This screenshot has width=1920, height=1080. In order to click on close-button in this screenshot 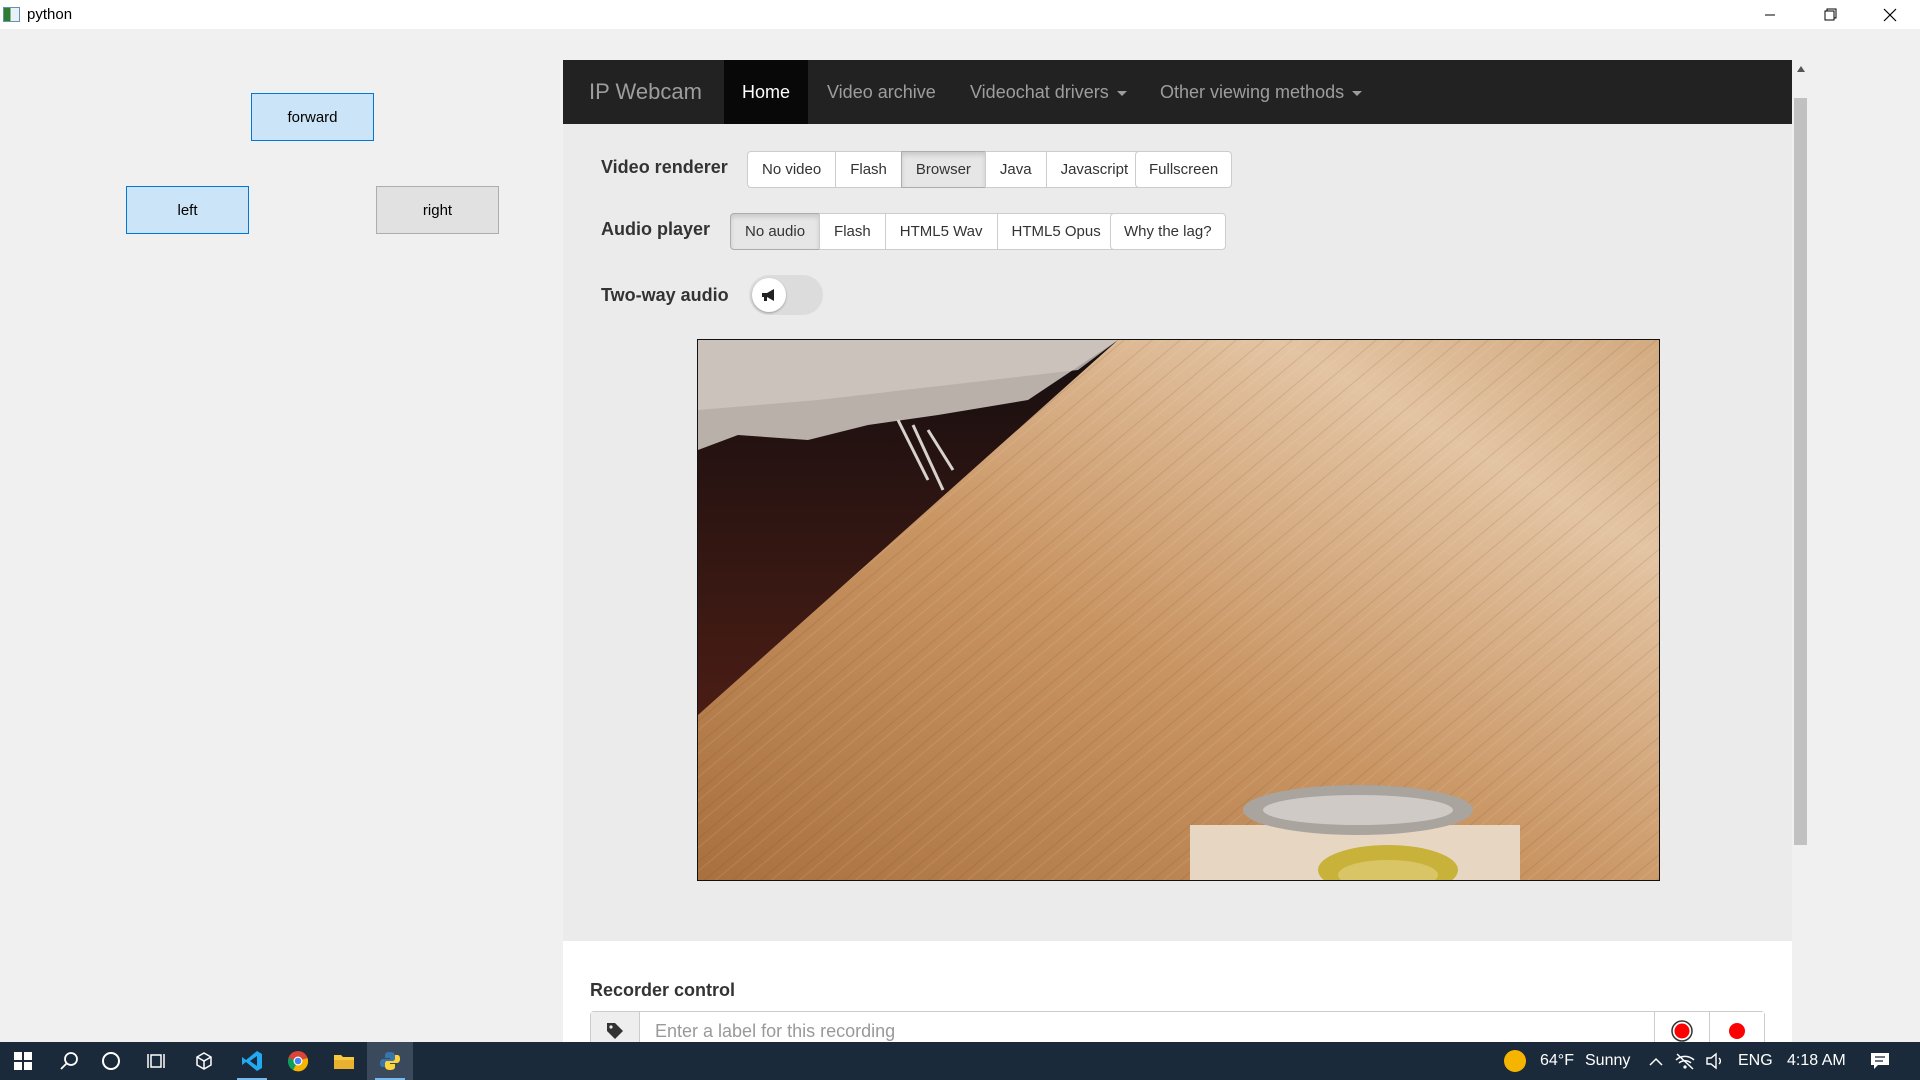, I will do `click(1890, 14)`.